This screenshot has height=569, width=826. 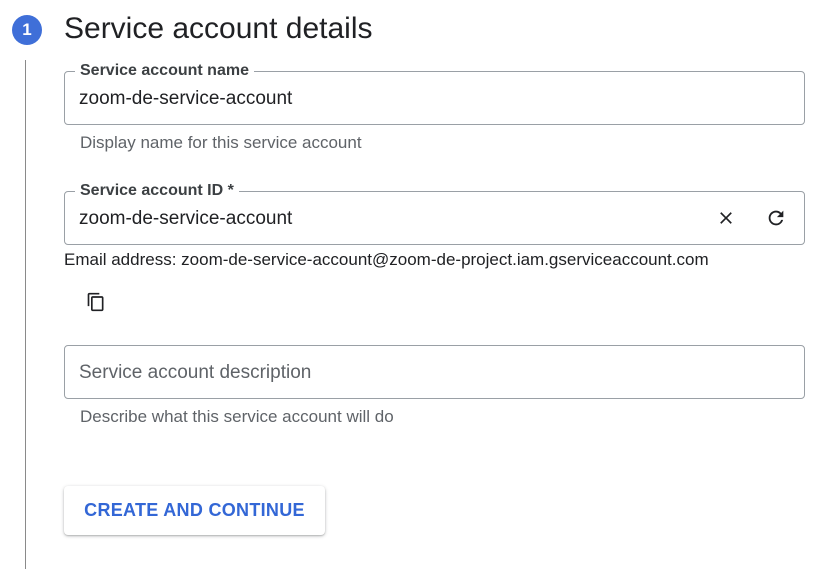 I want to click on service-account-name-hint: Display name for this service account, so click(x=221, y=142).